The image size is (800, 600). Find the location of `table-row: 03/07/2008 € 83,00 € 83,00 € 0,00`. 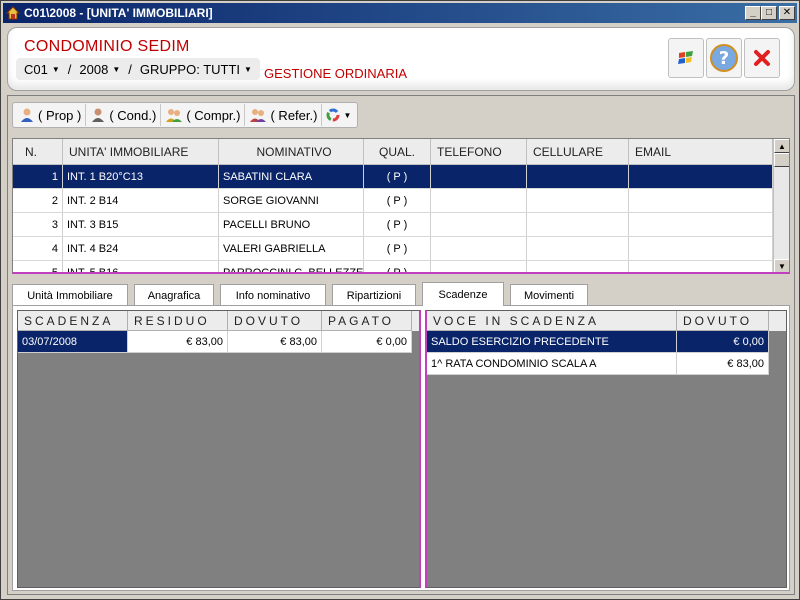

table-row: 03/07/2008 € 83,00 € 83,00 € 0,00 is located at coordinates (218, 342).